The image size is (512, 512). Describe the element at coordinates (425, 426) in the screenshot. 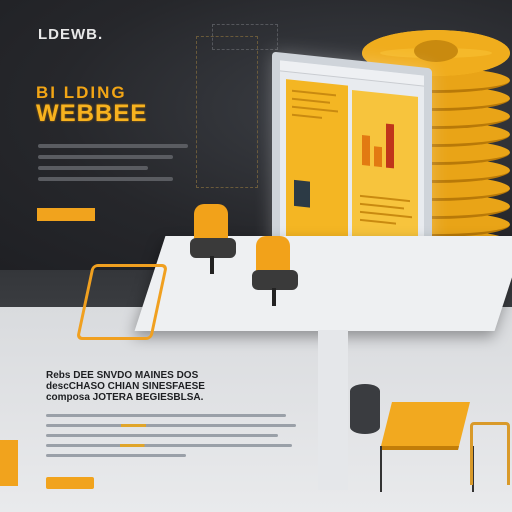

I see `crate-icon` at that location.